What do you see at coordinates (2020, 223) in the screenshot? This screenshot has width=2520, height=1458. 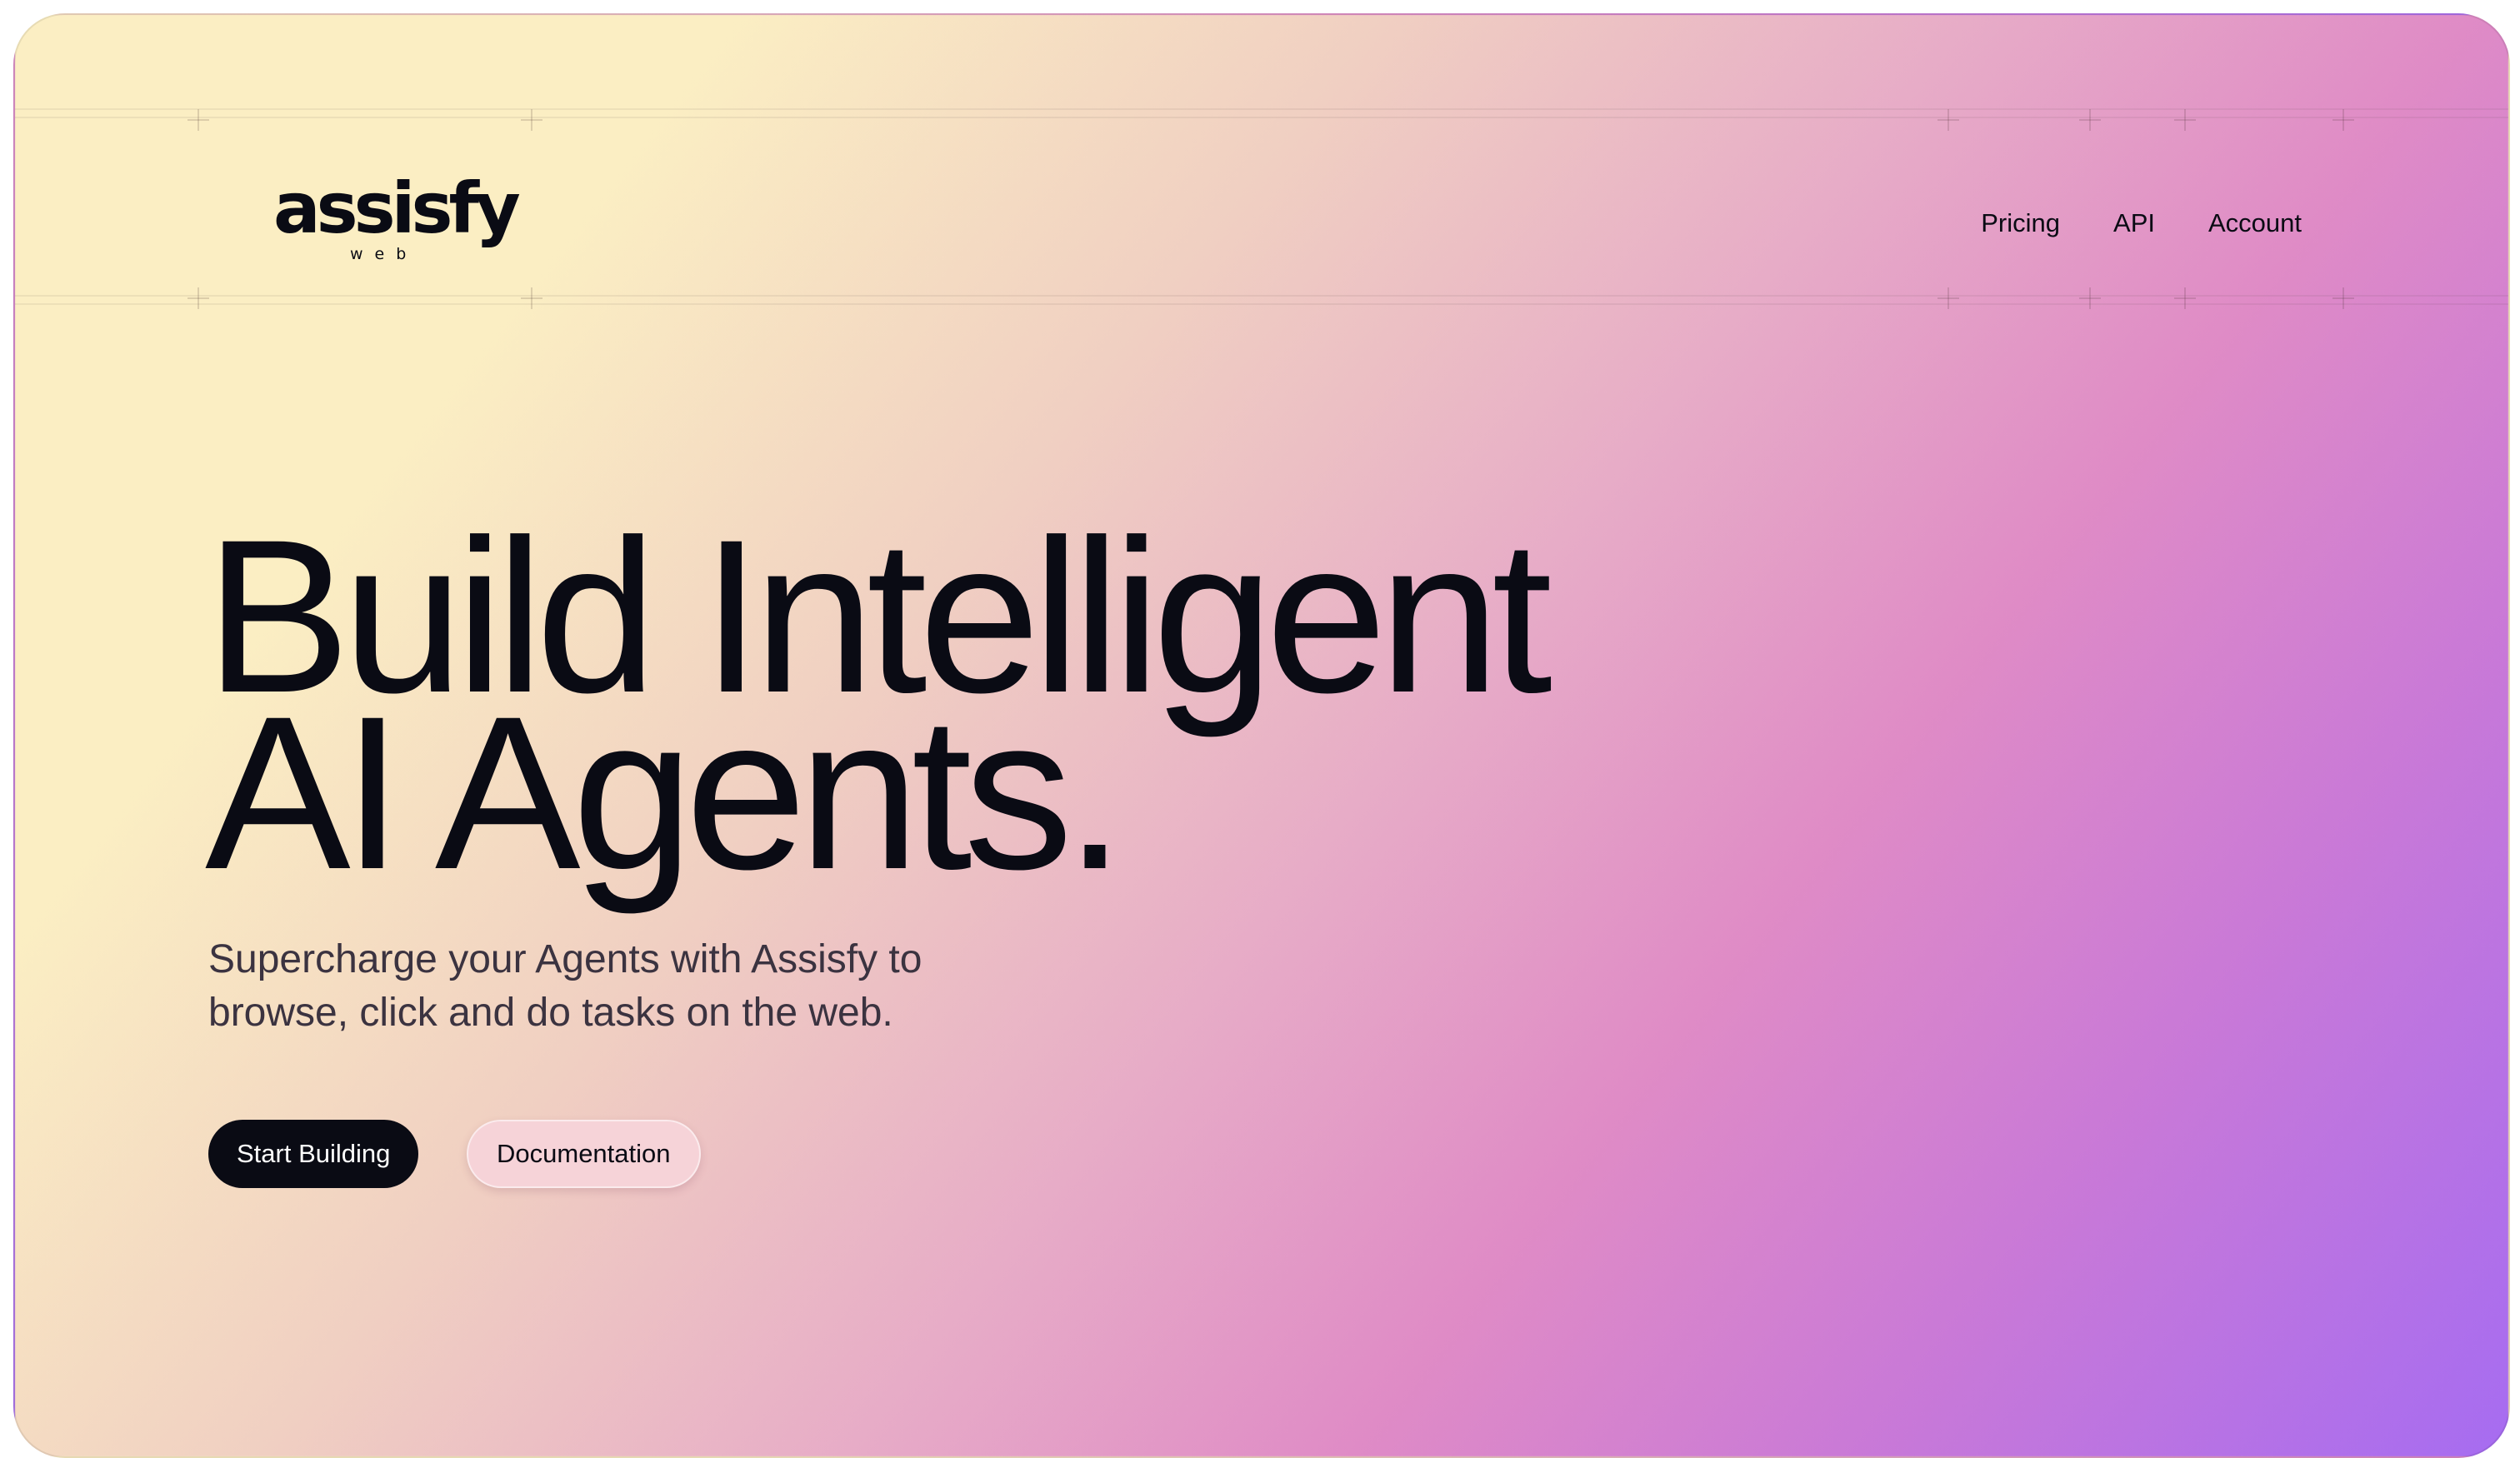 I see `nav-item-pricing: Pricing` at bounding box center [2020, 223].